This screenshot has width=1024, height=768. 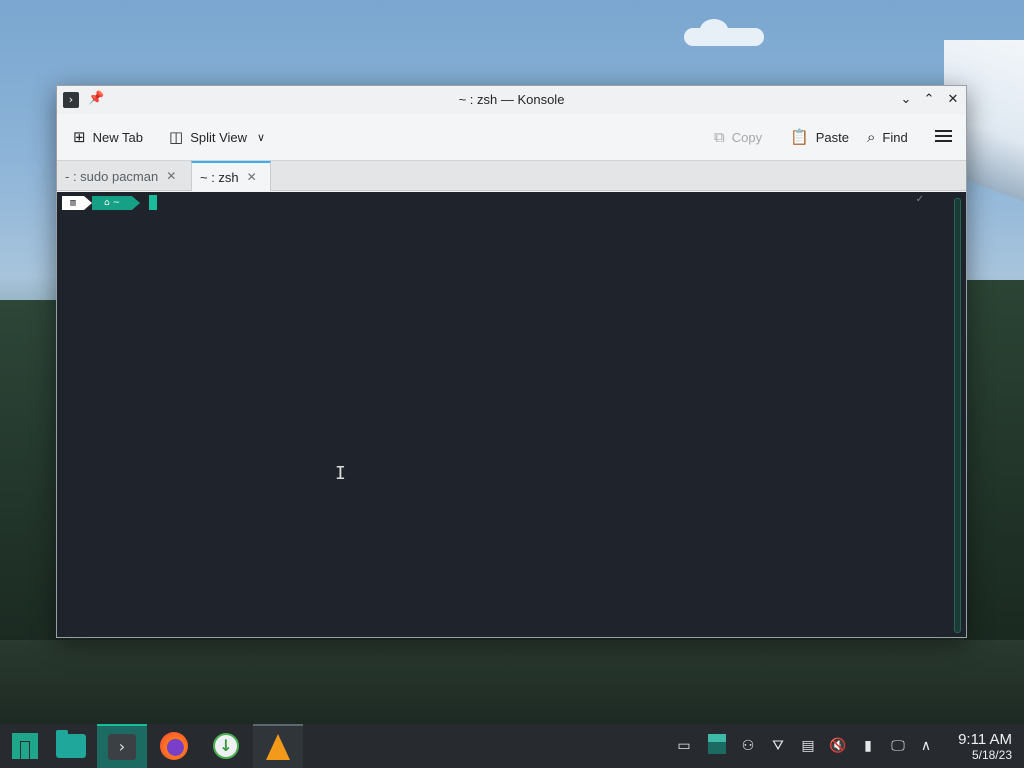 I want to click on tab-sudo-pacman: - : sudo pacman ✕, so click(x=123, y=176).